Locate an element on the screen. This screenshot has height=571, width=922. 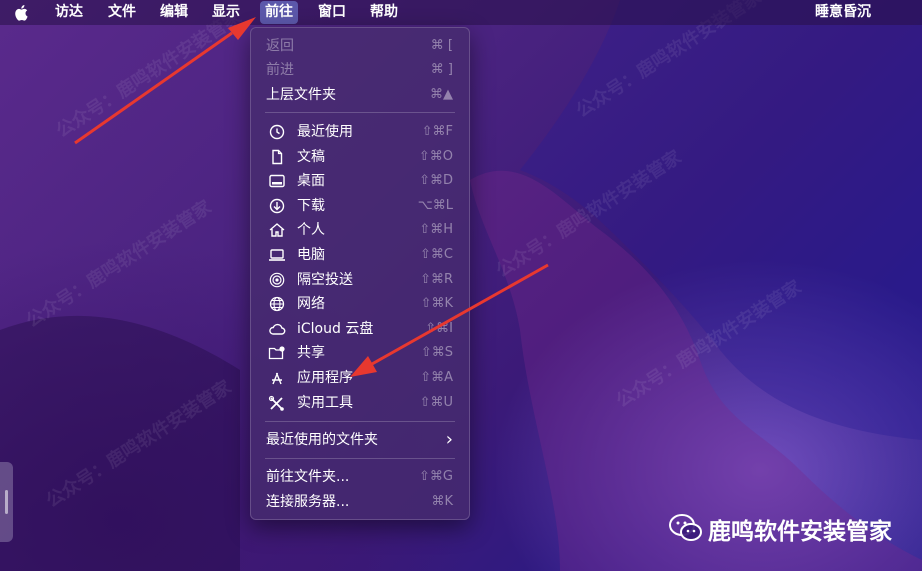
grip-handle is located at coordinates (6, 502).